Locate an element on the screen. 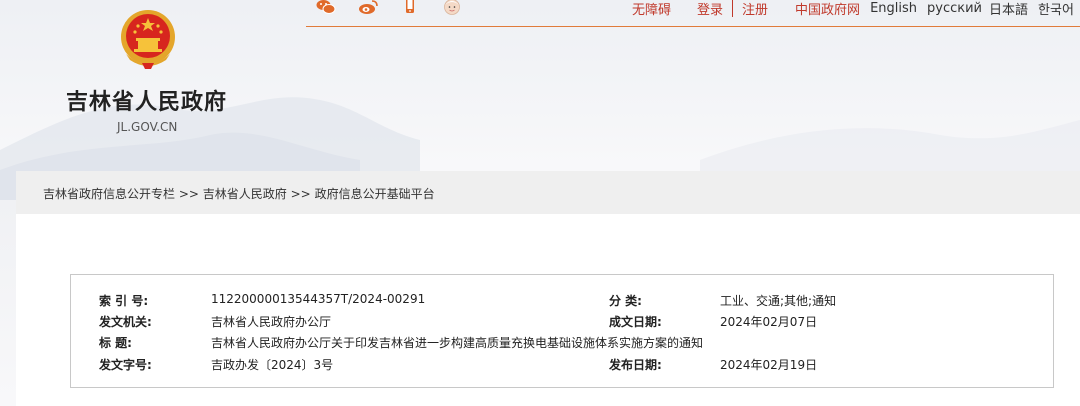 This screenshot has height=406, width=1080. site-domain: JL.GOV.CN is located at coordinates (147, 127).